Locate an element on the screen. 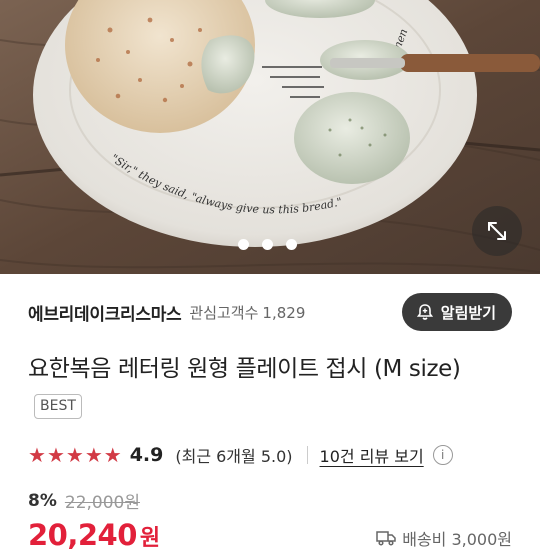  discount-row: 8% 22,000원 is located at coordinates (84, 501).